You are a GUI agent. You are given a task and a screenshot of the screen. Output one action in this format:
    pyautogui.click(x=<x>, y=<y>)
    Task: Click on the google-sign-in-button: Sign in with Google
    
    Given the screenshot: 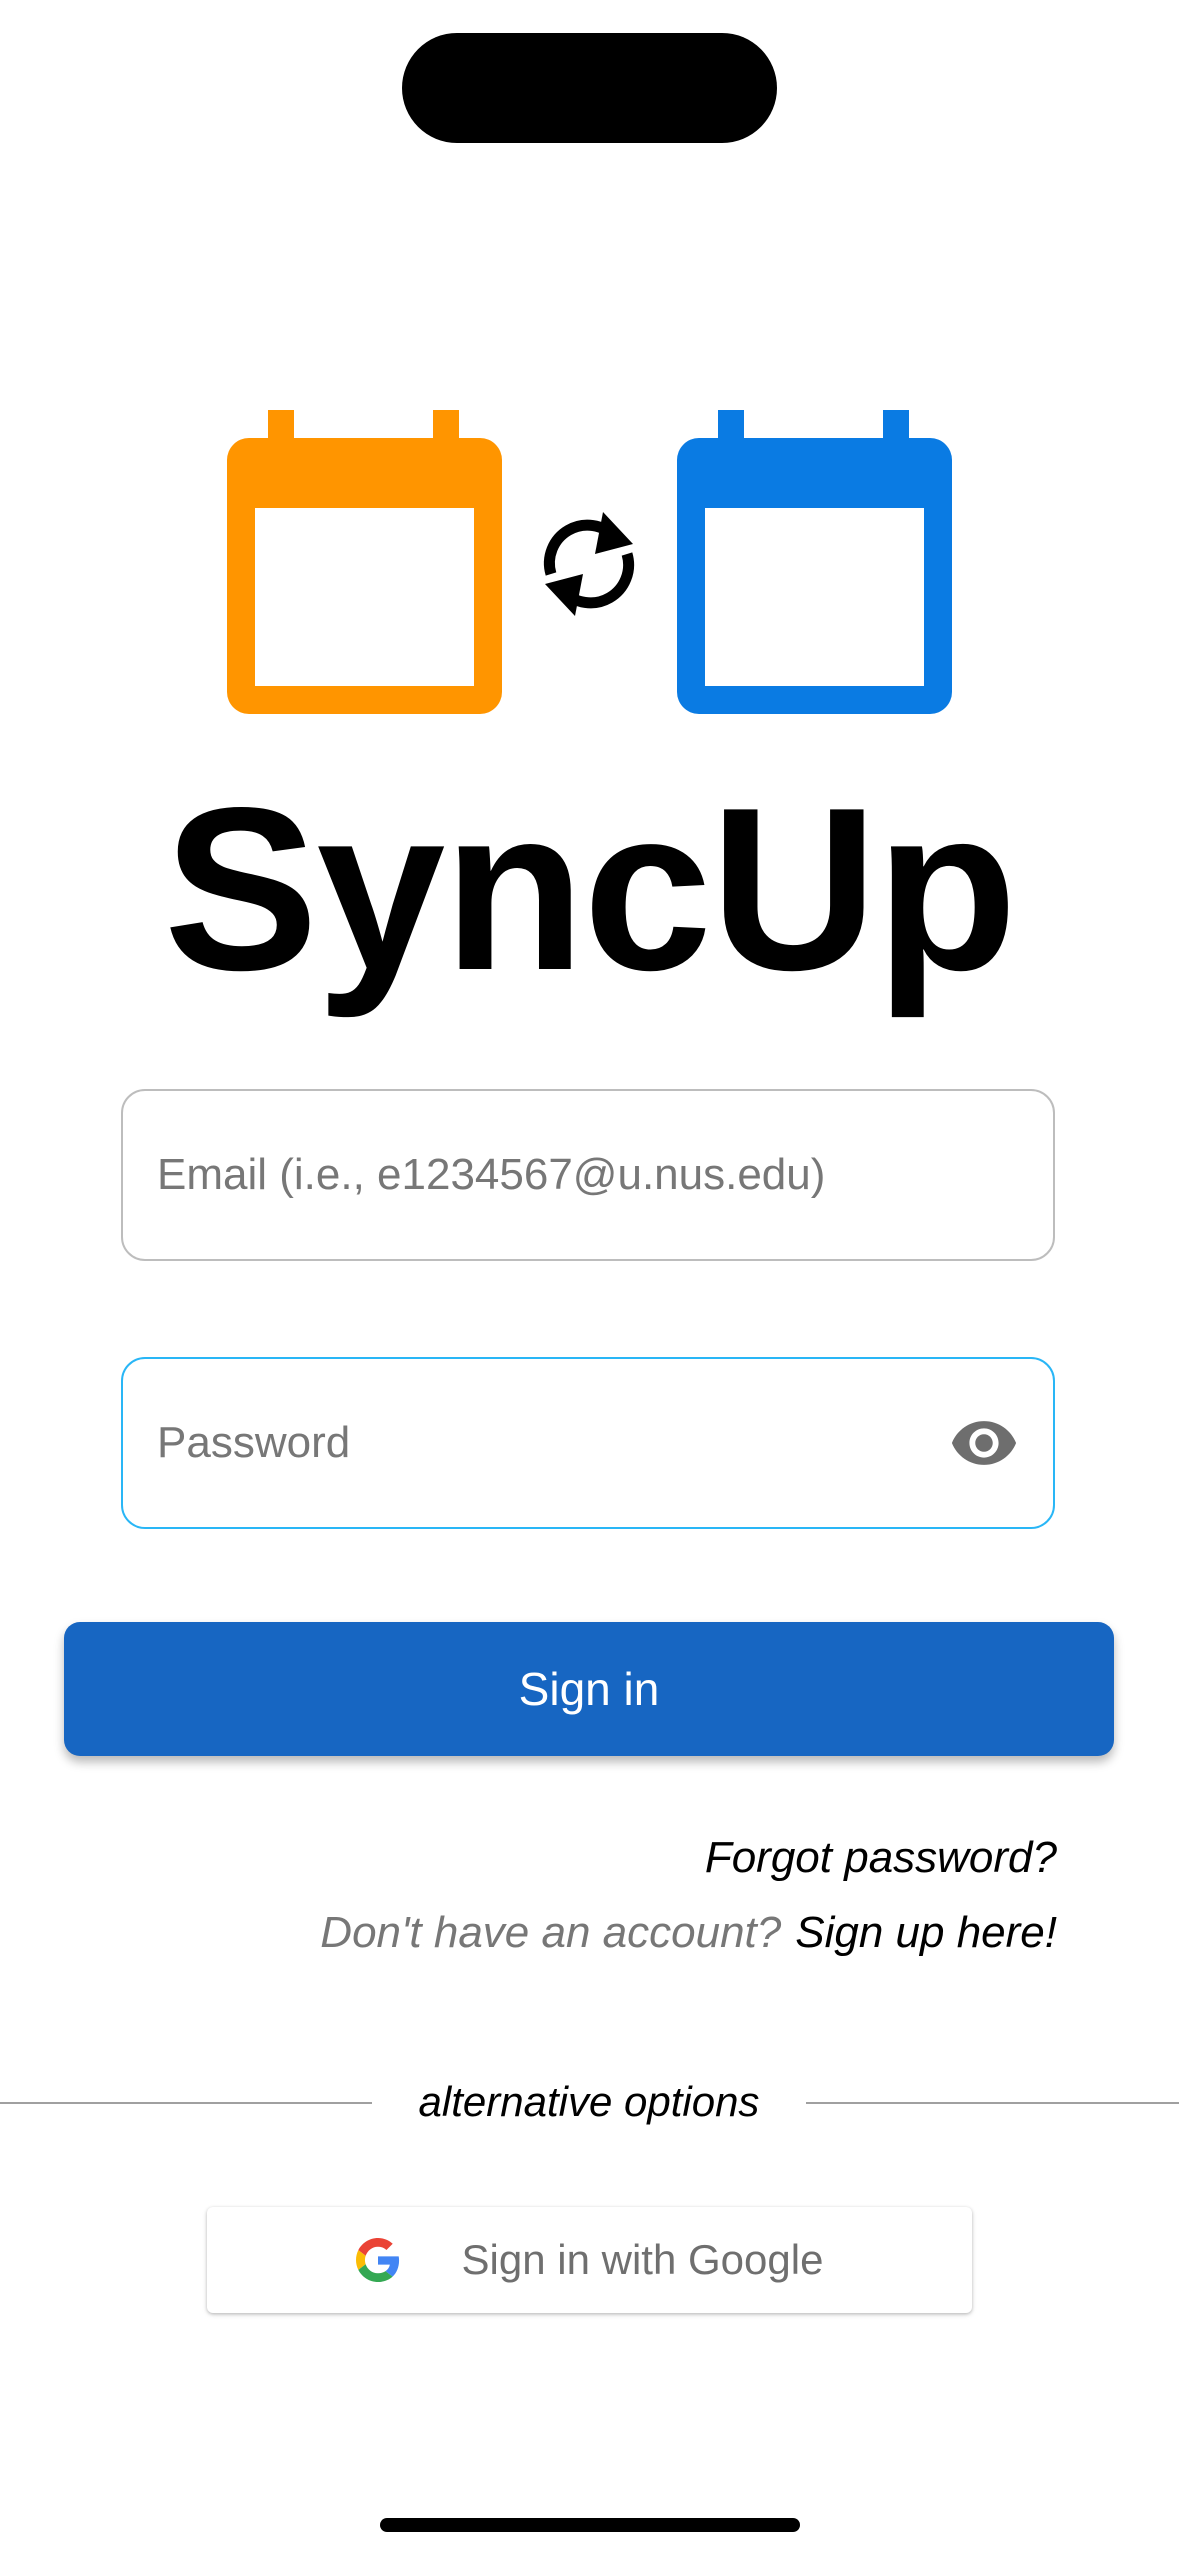 What is the action you would take?
    pyautogui.click(x=589, y=2260)
    